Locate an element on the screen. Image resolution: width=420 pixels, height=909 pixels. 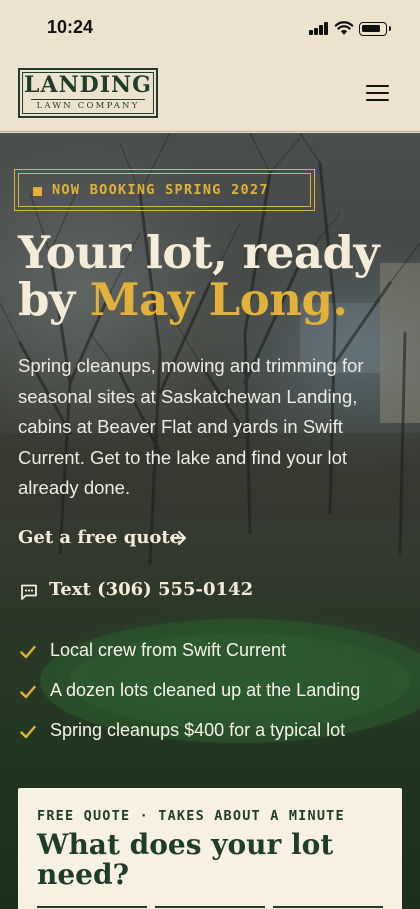
list-item: Spring cleanups $400 for a typical lot is located at coordinates (218, 739).